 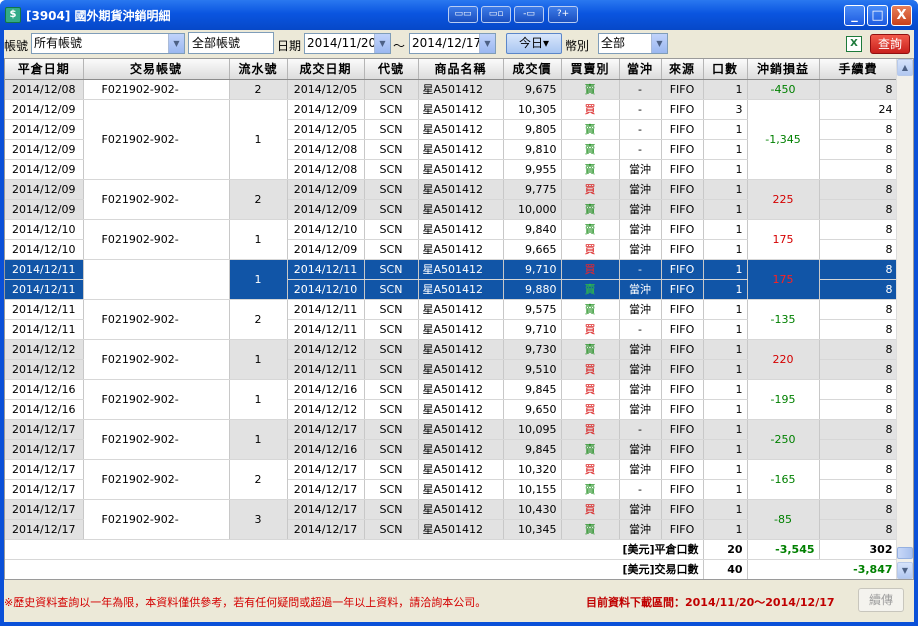 What do you see at coordinates (640, 329) in the screenshot?
I see `daytrade-cell: -` at bounding box center [640, 329].